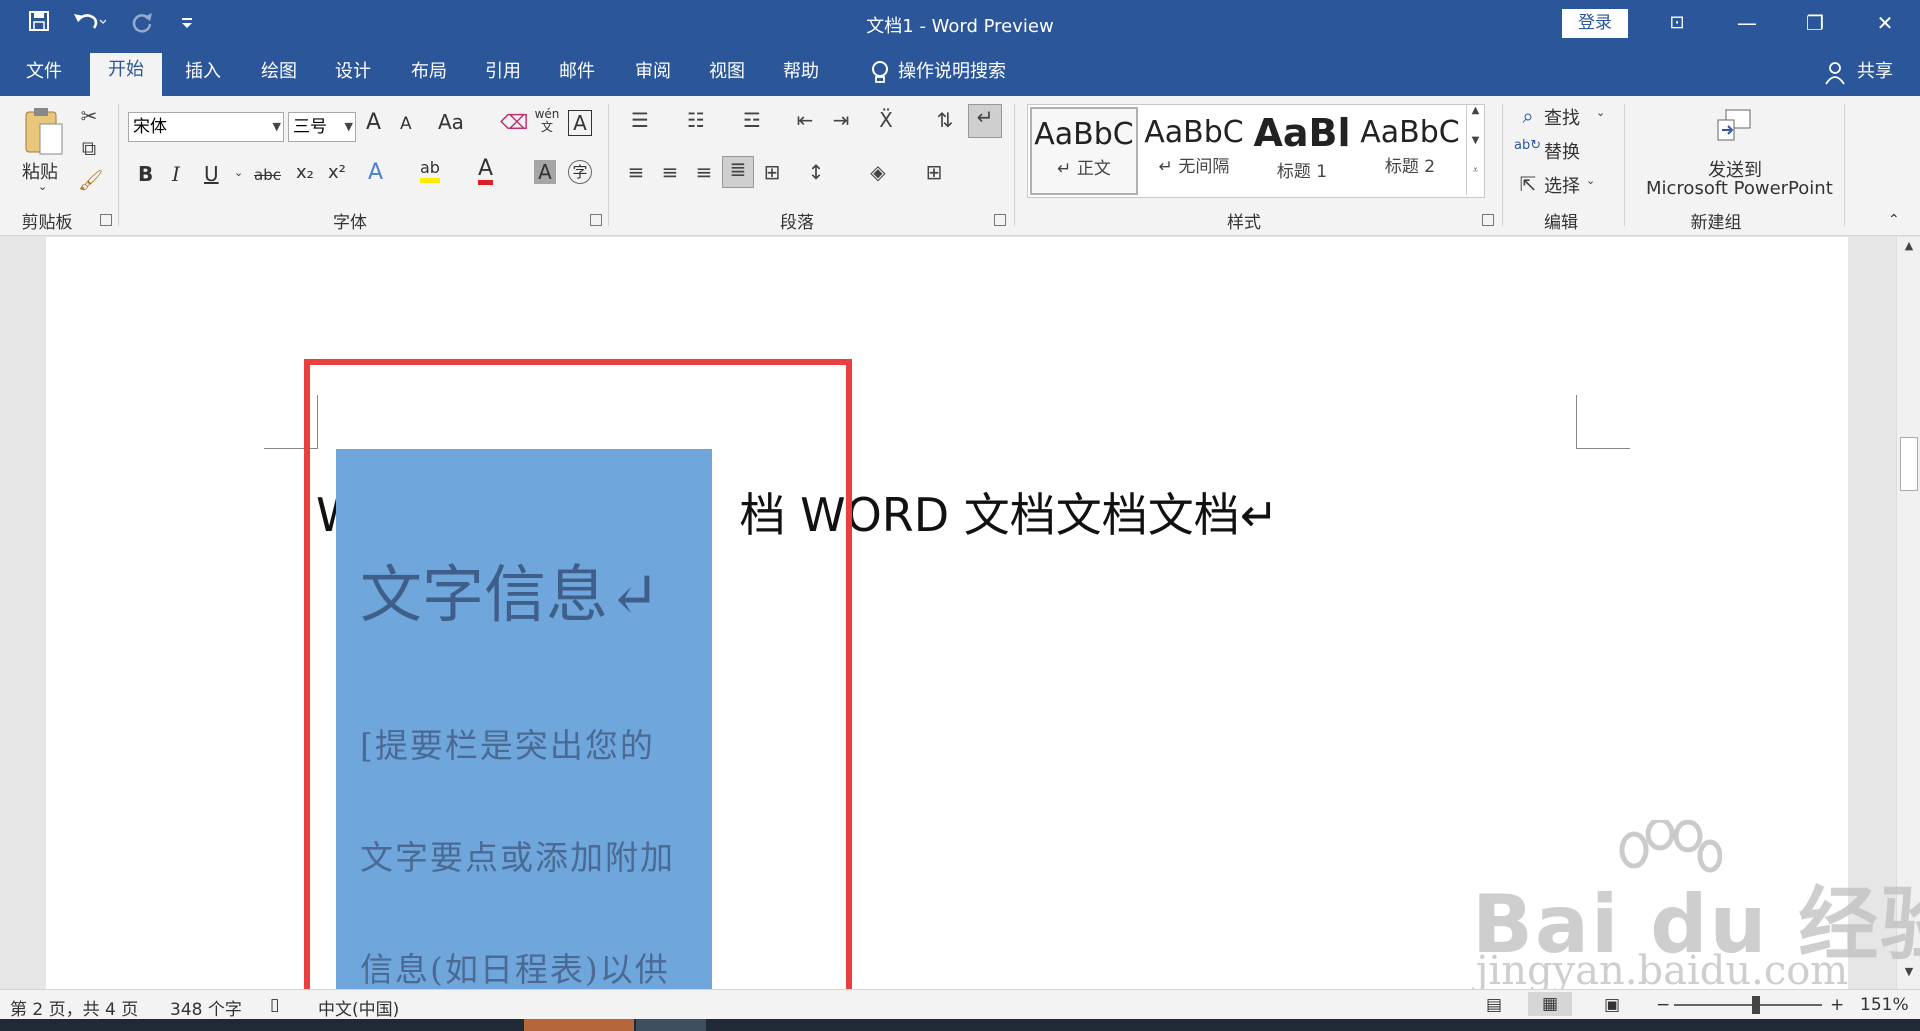  Describe the element at coordinates (1590, 180) in the screenshot. I see `select-dropdown-icon: ⌄` at that location.